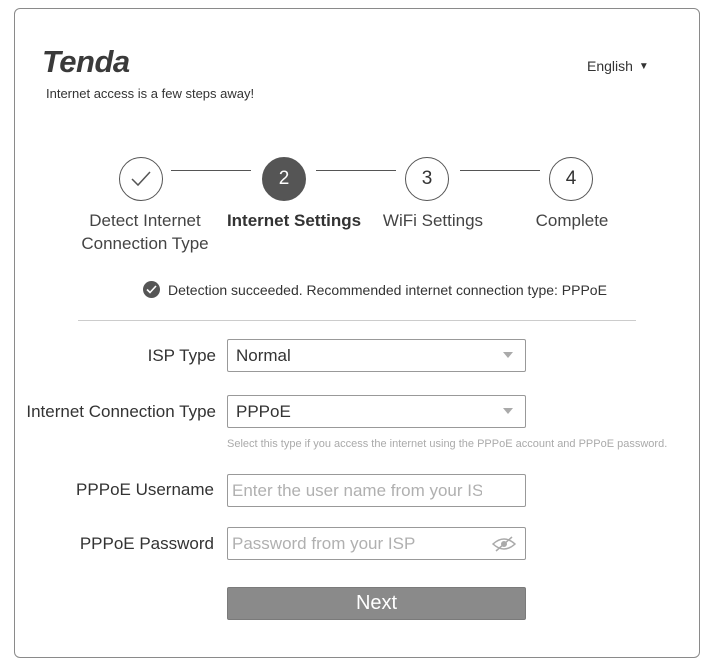  Describe the element at coordinates (263, 355) in the screenshot. I see `isp-type-value: Normal` at that location.